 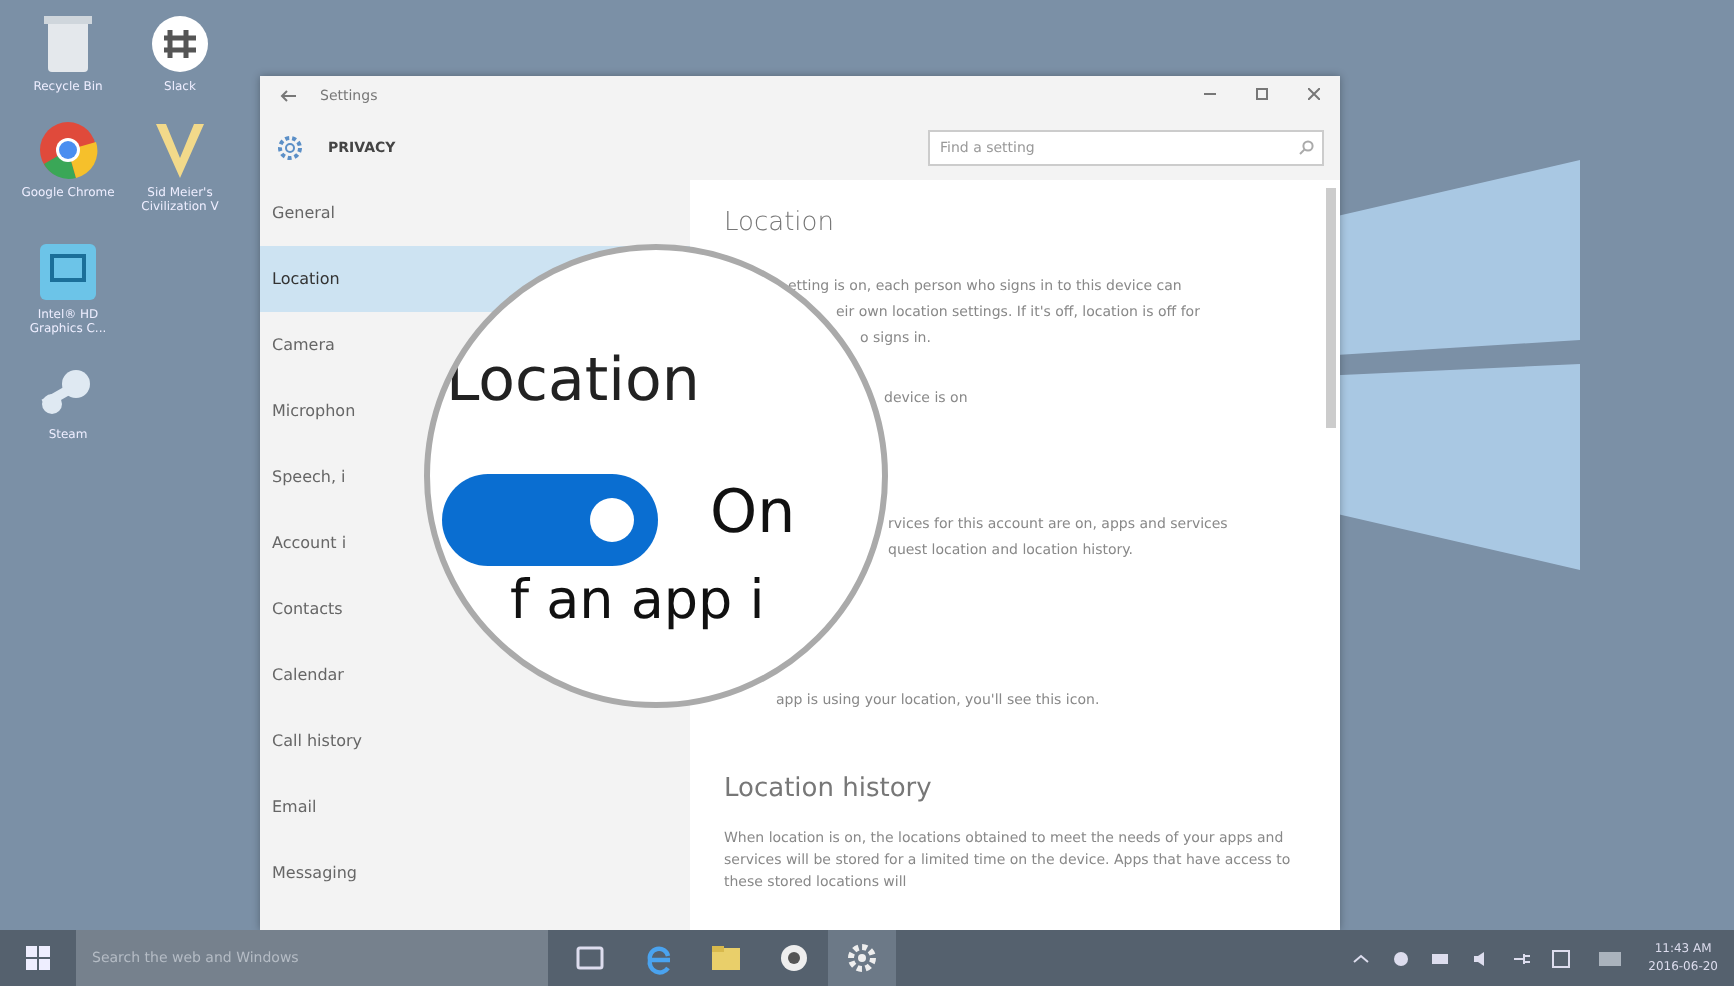 I want to click on chrome-icon, so click(x=68, y=150).